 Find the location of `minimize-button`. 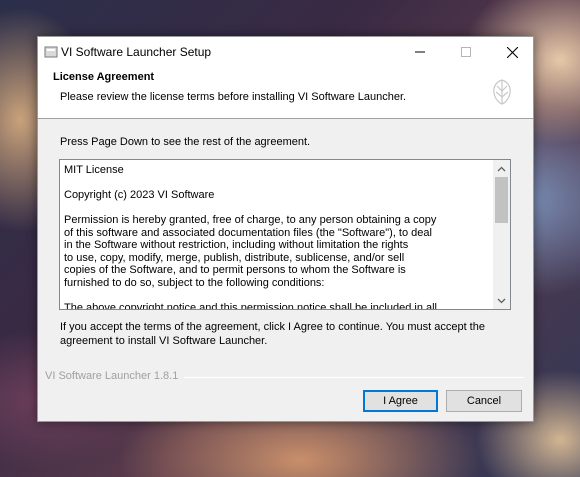

minimize-button is located at coordinates (420, 52).